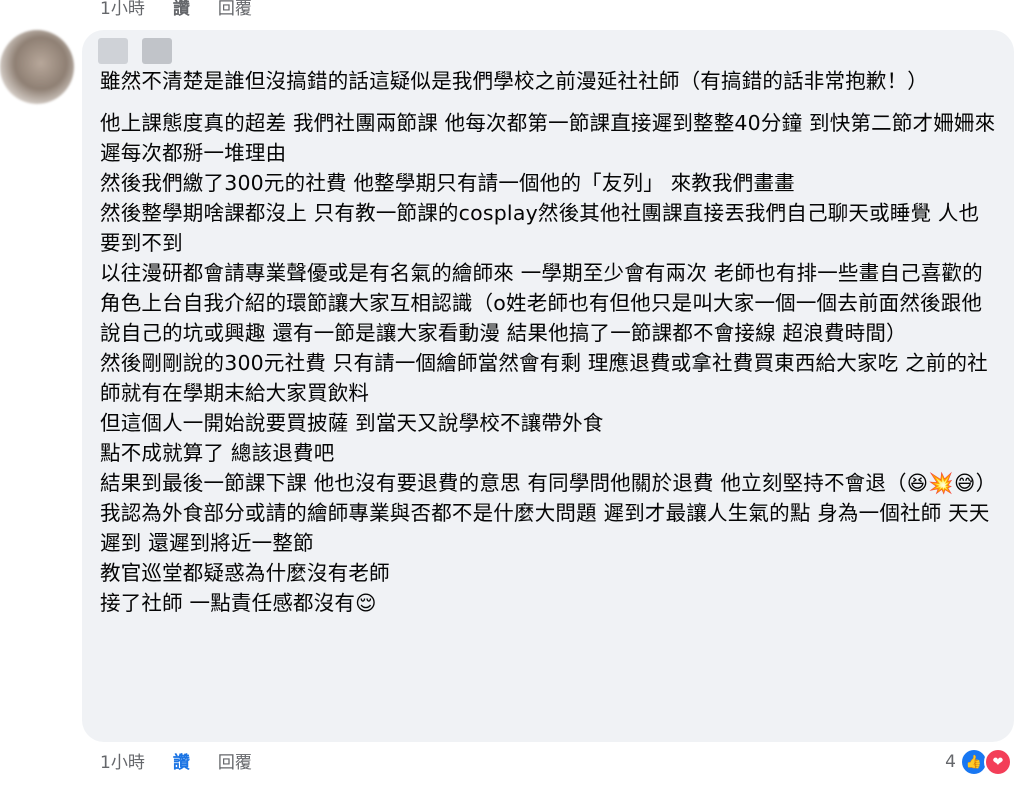 Image resolution: width=1024 pixels, height=810 pixels. What do you see at coordinates (447, 183) in the screenshot?
I see `comment-line: 然後我們繳了300元的社費 他整學期只有請一個他的「友列」 來教我們畫畫` at bounding box center [447, 183].